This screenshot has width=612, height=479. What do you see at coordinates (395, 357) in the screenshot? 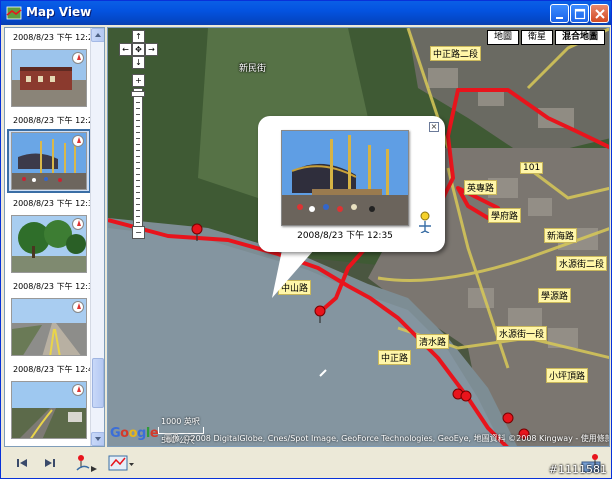
I see `road-label-zhongzheng: 中正路` at bounding box center [395, 357].